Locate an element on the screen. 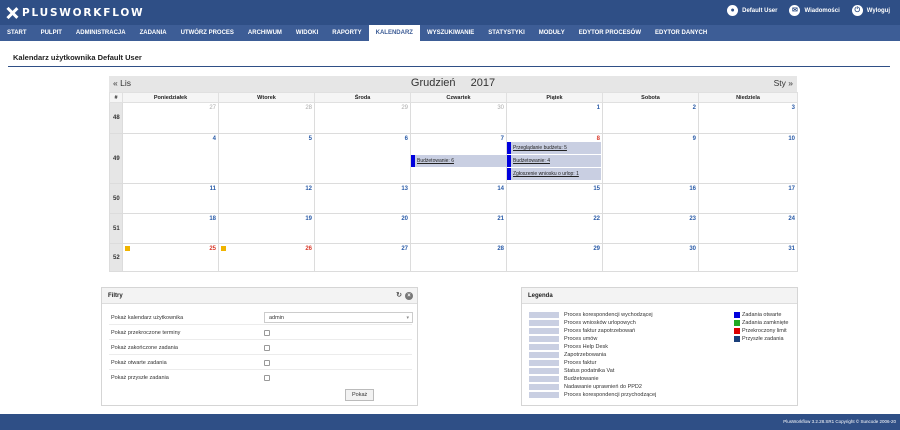 This screenshot has width=900, height=430. day-cell: 25 is located at coordinates (170, 257).